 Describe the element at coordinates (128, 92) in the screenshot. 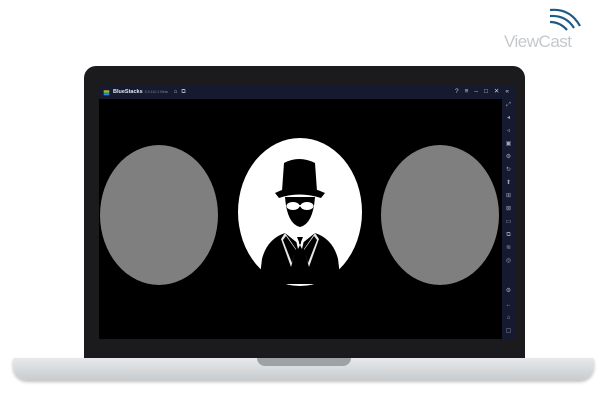

I see `window-title: BlueStacks` at that location.